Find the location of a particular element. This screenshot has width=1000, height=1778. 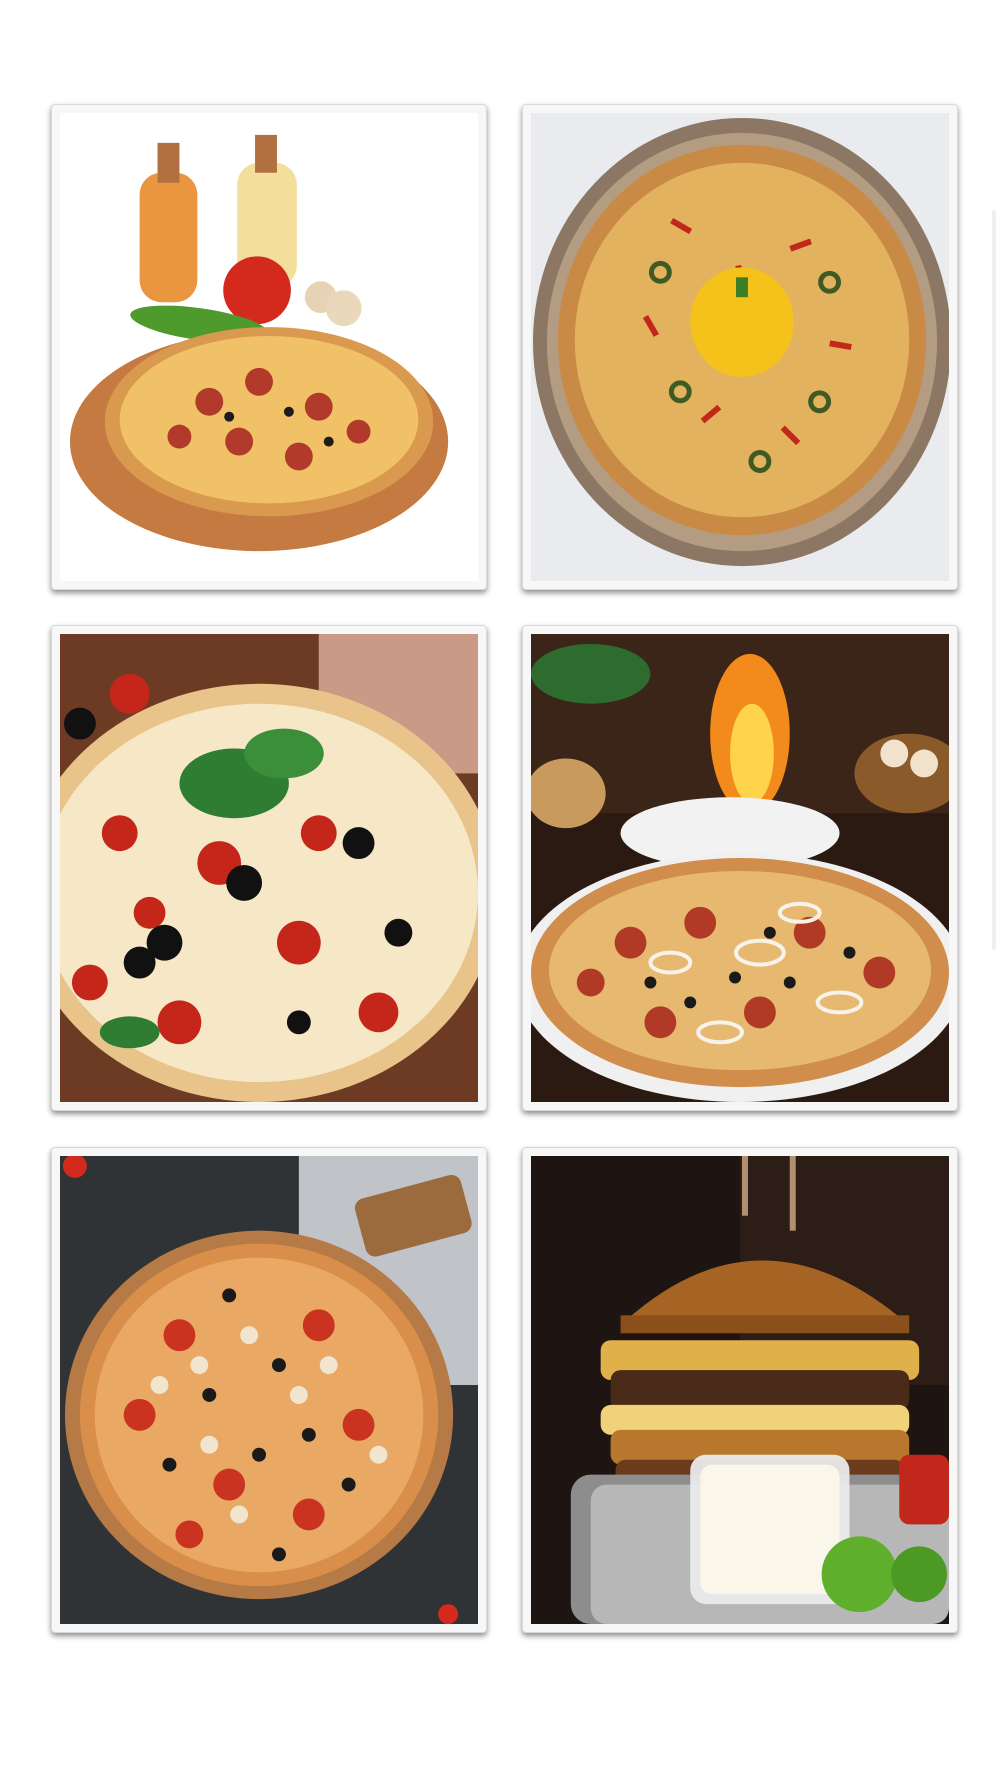

pepper-pizza-on-metal-tray-photo is located at coordinates (740, 347).